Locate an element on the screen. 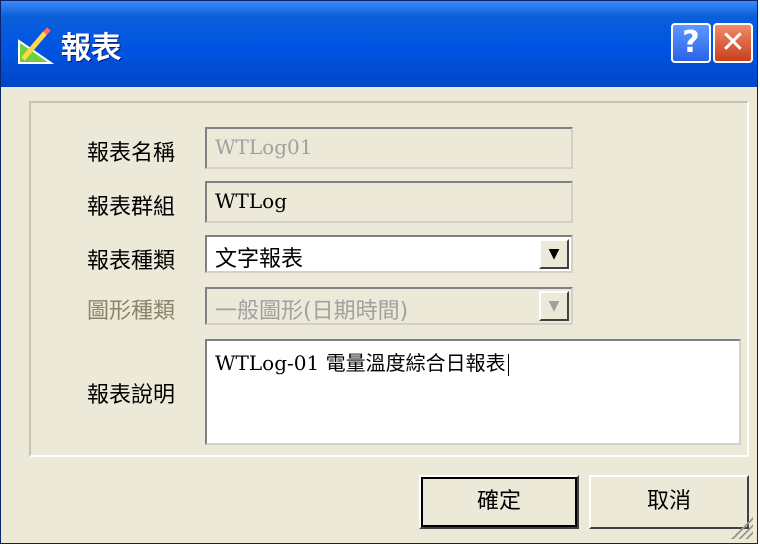 Image resolution: width=760 pixels, height=546 pixels. help-button: ? is located at coordinates (691, 43).